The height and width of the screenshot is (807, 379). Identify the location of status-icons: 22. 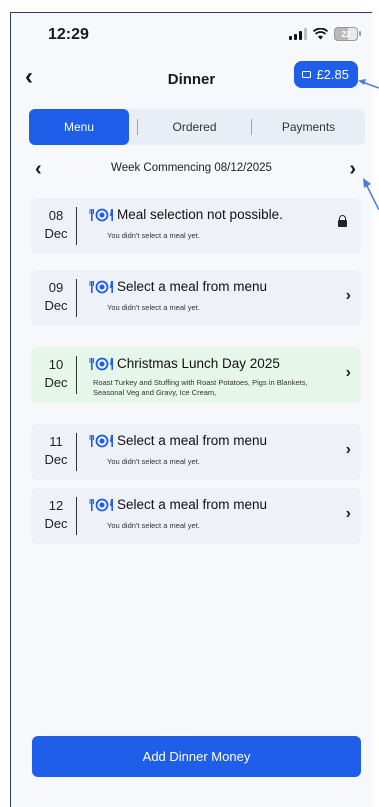
(325, 34).